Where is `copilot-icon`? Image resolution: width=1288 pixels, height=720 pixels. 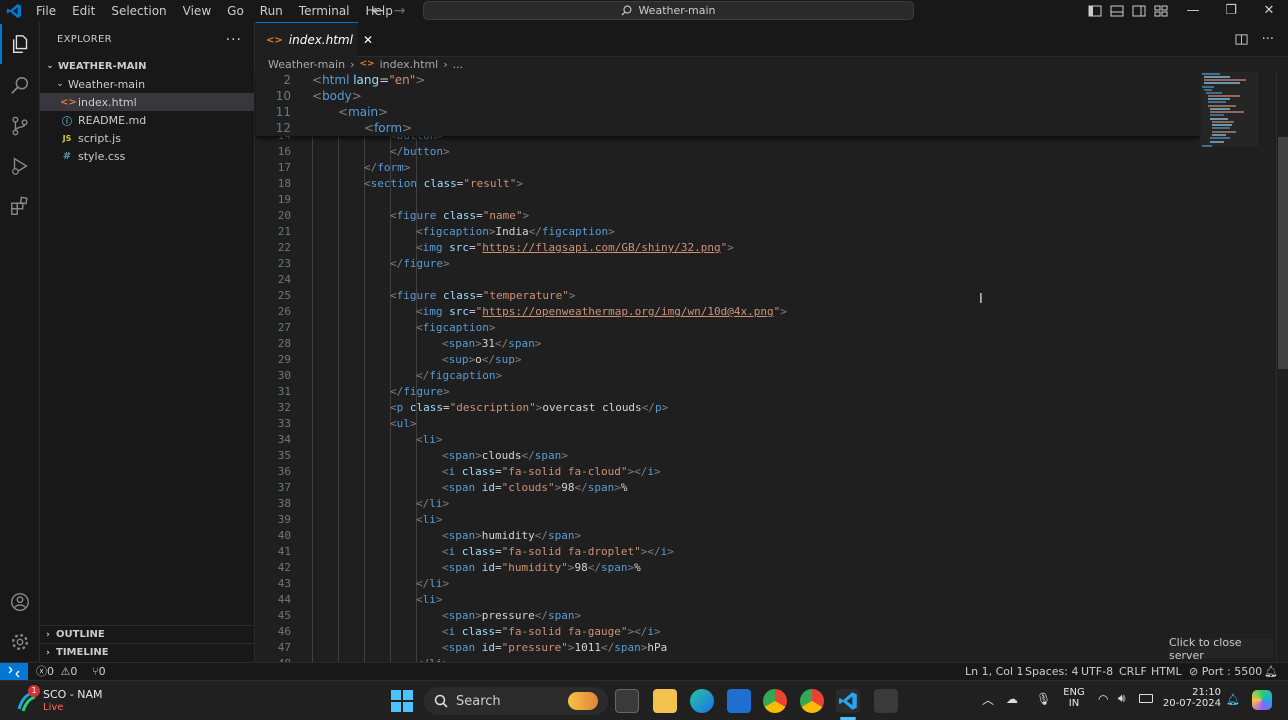
copilot-icon is located at coordinates (1262, 700).